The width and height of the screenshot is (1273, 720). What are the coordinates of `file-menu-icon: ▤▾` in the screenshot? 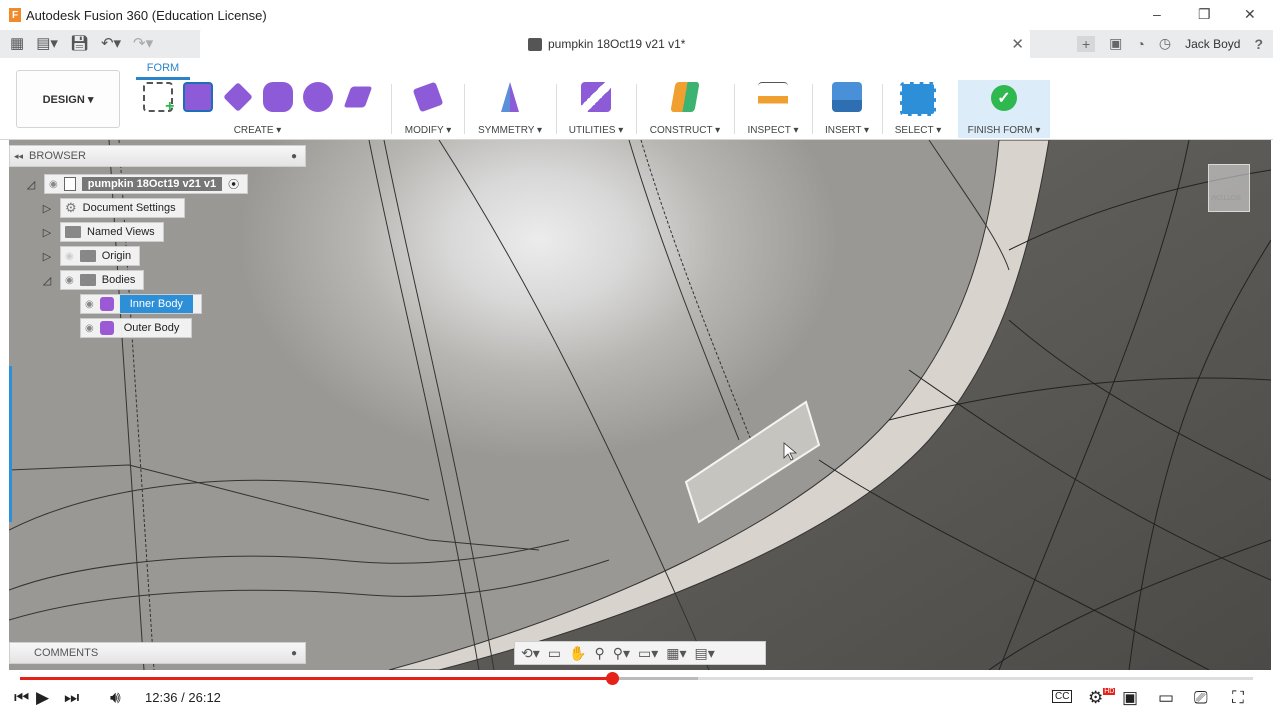 It's located at (47, 43).